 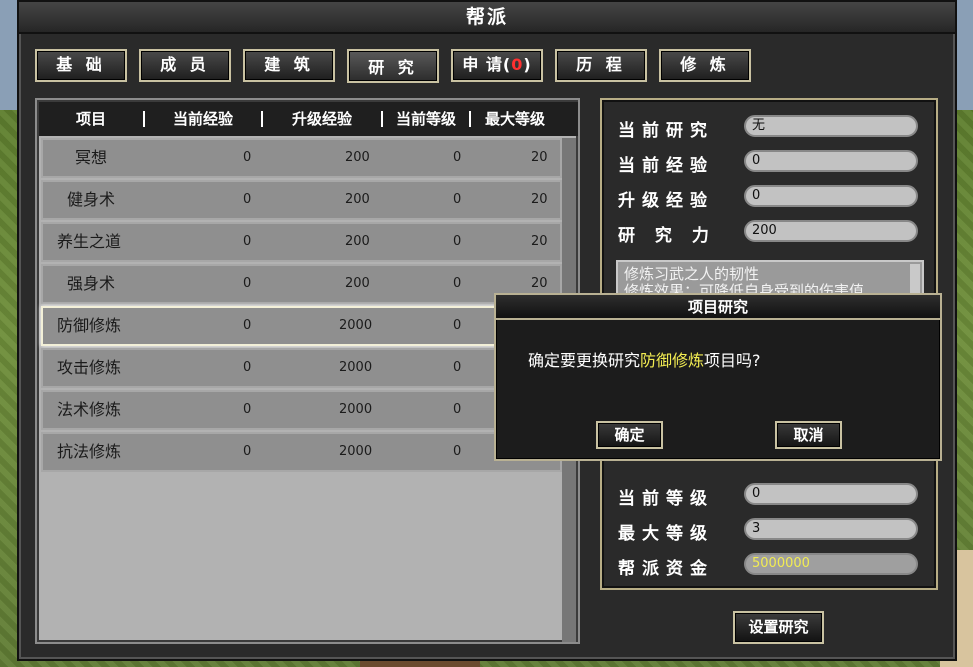 I want to click on confirm-button: 确定, so click(x=629, y=435).